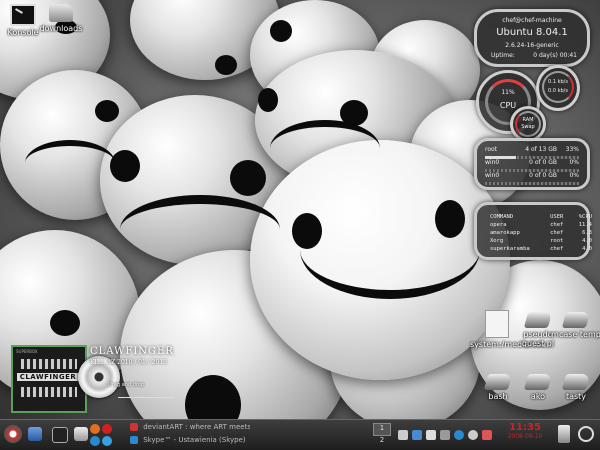 The width and height of the screenshot is (600, 450). I want to click on desktop-icon-mcase: mcase temp, so click(574, 325).